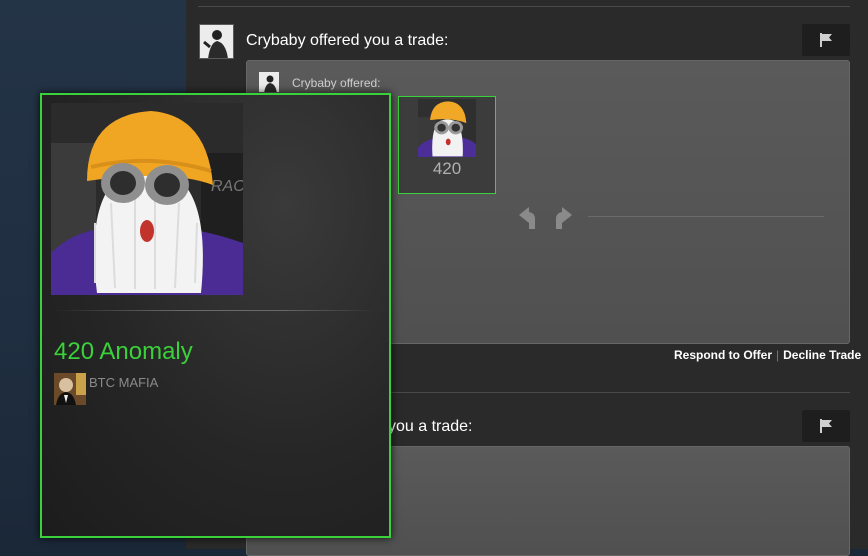  Describe the element at coordinates (564, 218) in the screenshot. I see `trade-arrow-right-icon` at that location.